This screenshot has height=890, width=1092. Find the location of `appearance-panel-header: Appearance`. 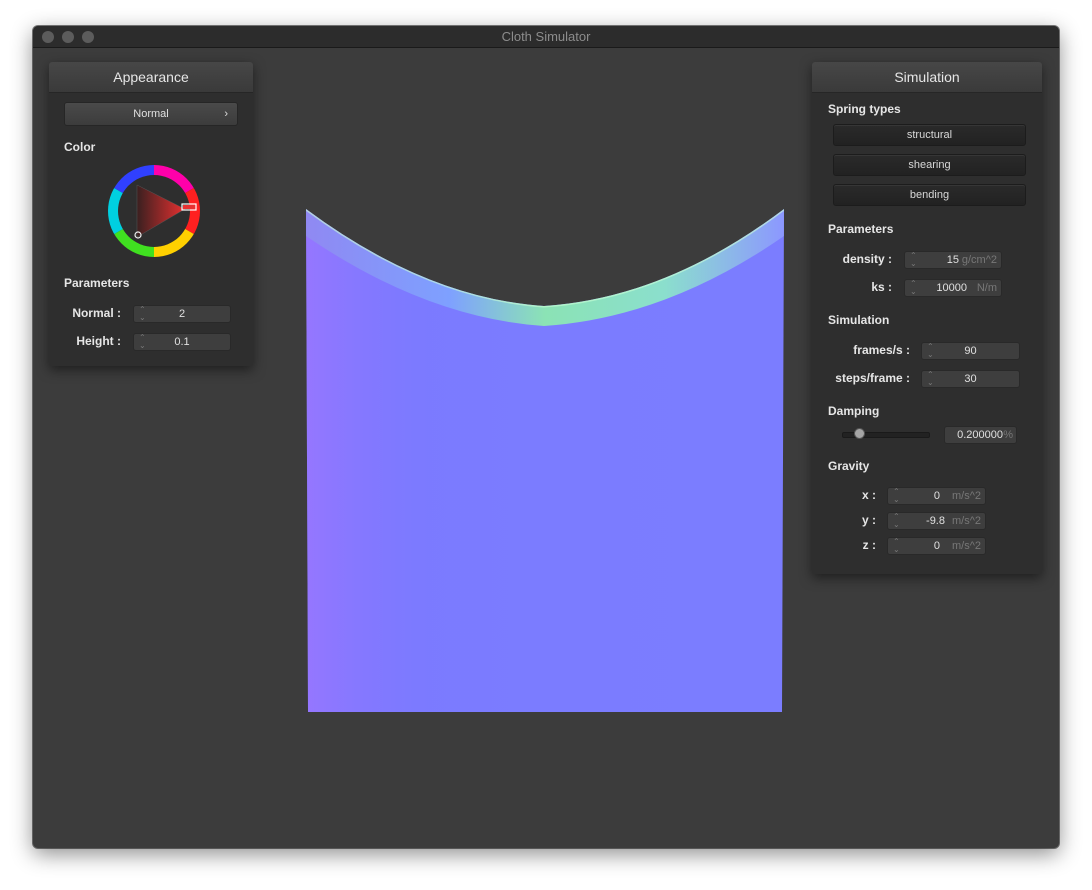

appearance-panel-header: Appearance is located at coordinates (151, 77).